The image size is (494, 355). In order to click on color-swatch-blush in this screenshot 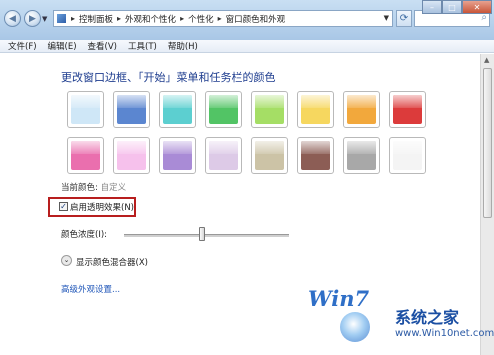, I will do `click(131, 155)`.